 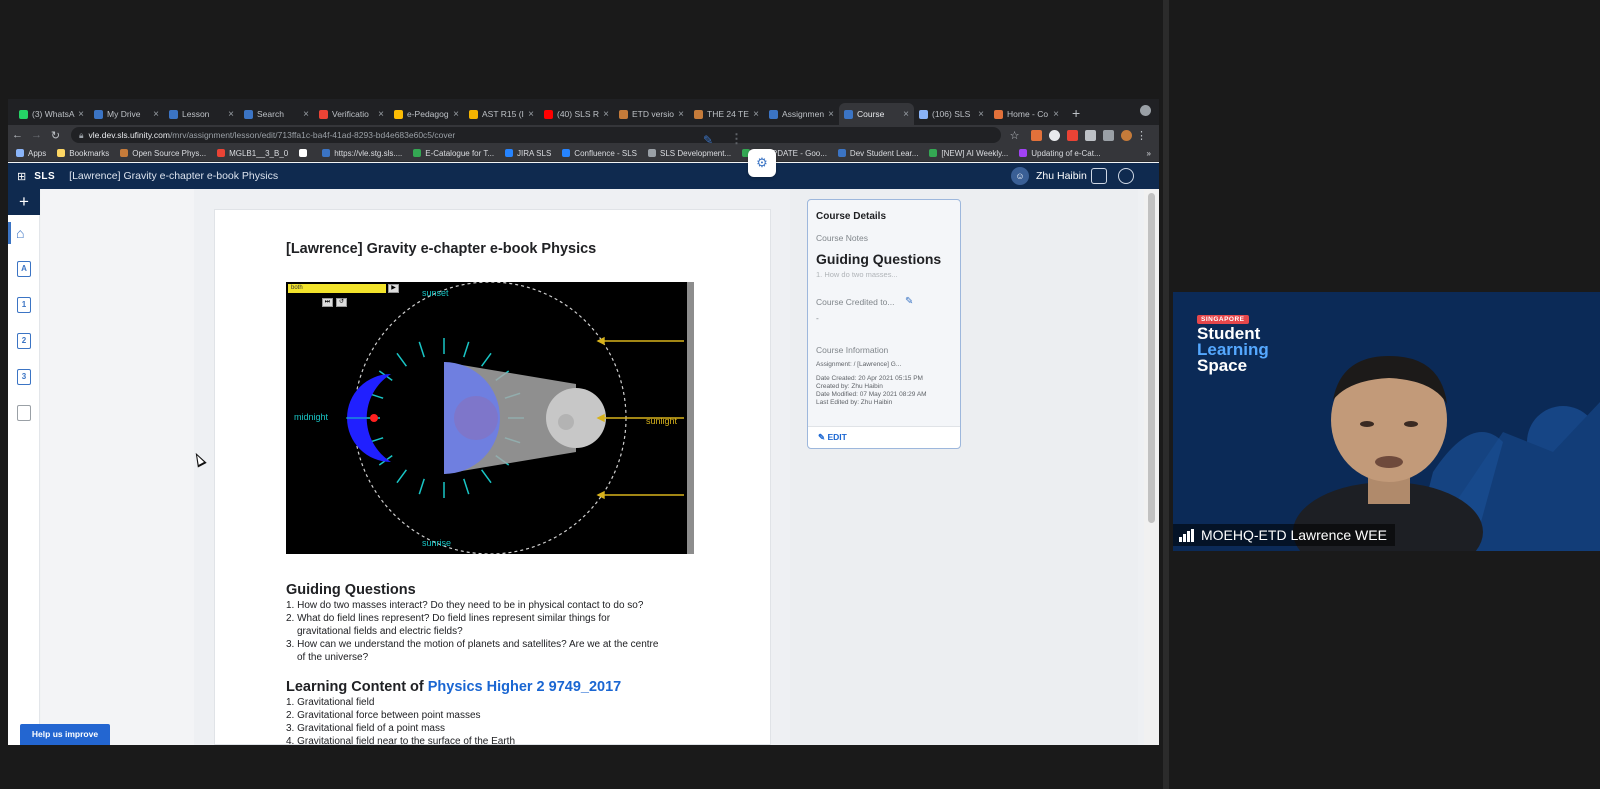 What do you see at coordinates (1090, 135) in the screenshot?
I see `extension-puzzle-icon` at bounding box center [1090, 135].